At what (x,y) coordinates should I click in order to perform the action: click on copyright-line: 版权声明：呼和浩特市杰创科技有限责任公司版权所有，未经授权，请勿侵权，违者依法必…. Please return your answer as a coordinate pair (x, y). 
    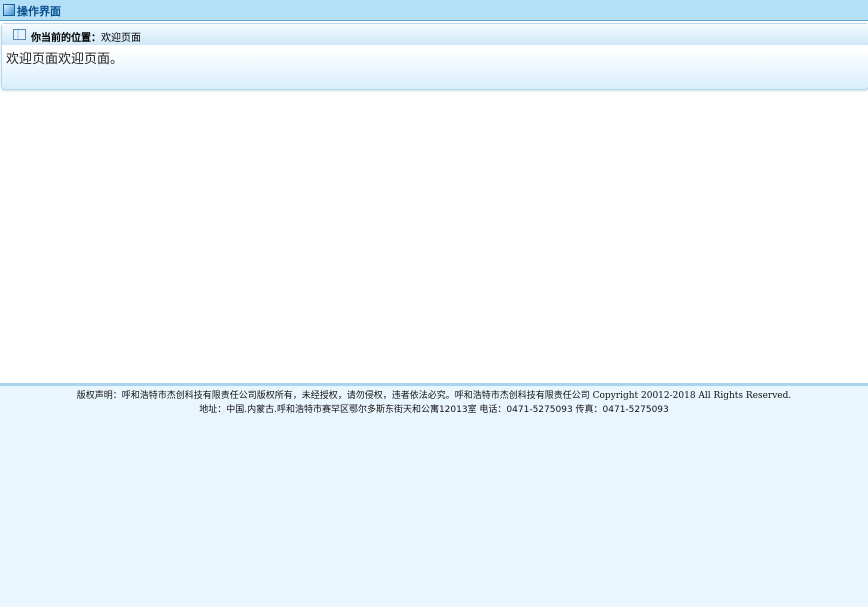
    Looking at the image, I should click on (434, 396).